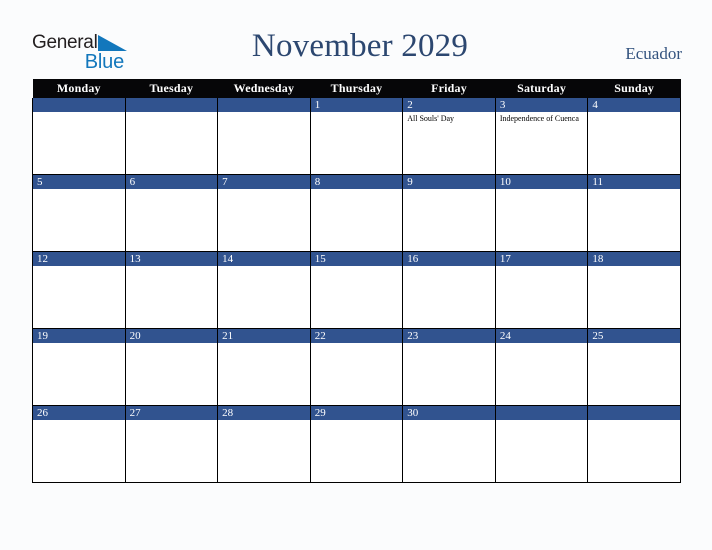 Image resolution: width=712 pixels, height=550 pixels. Describe the element at coordinates (171, 336) in the screenshot. I see `day-number: 20` at that location.